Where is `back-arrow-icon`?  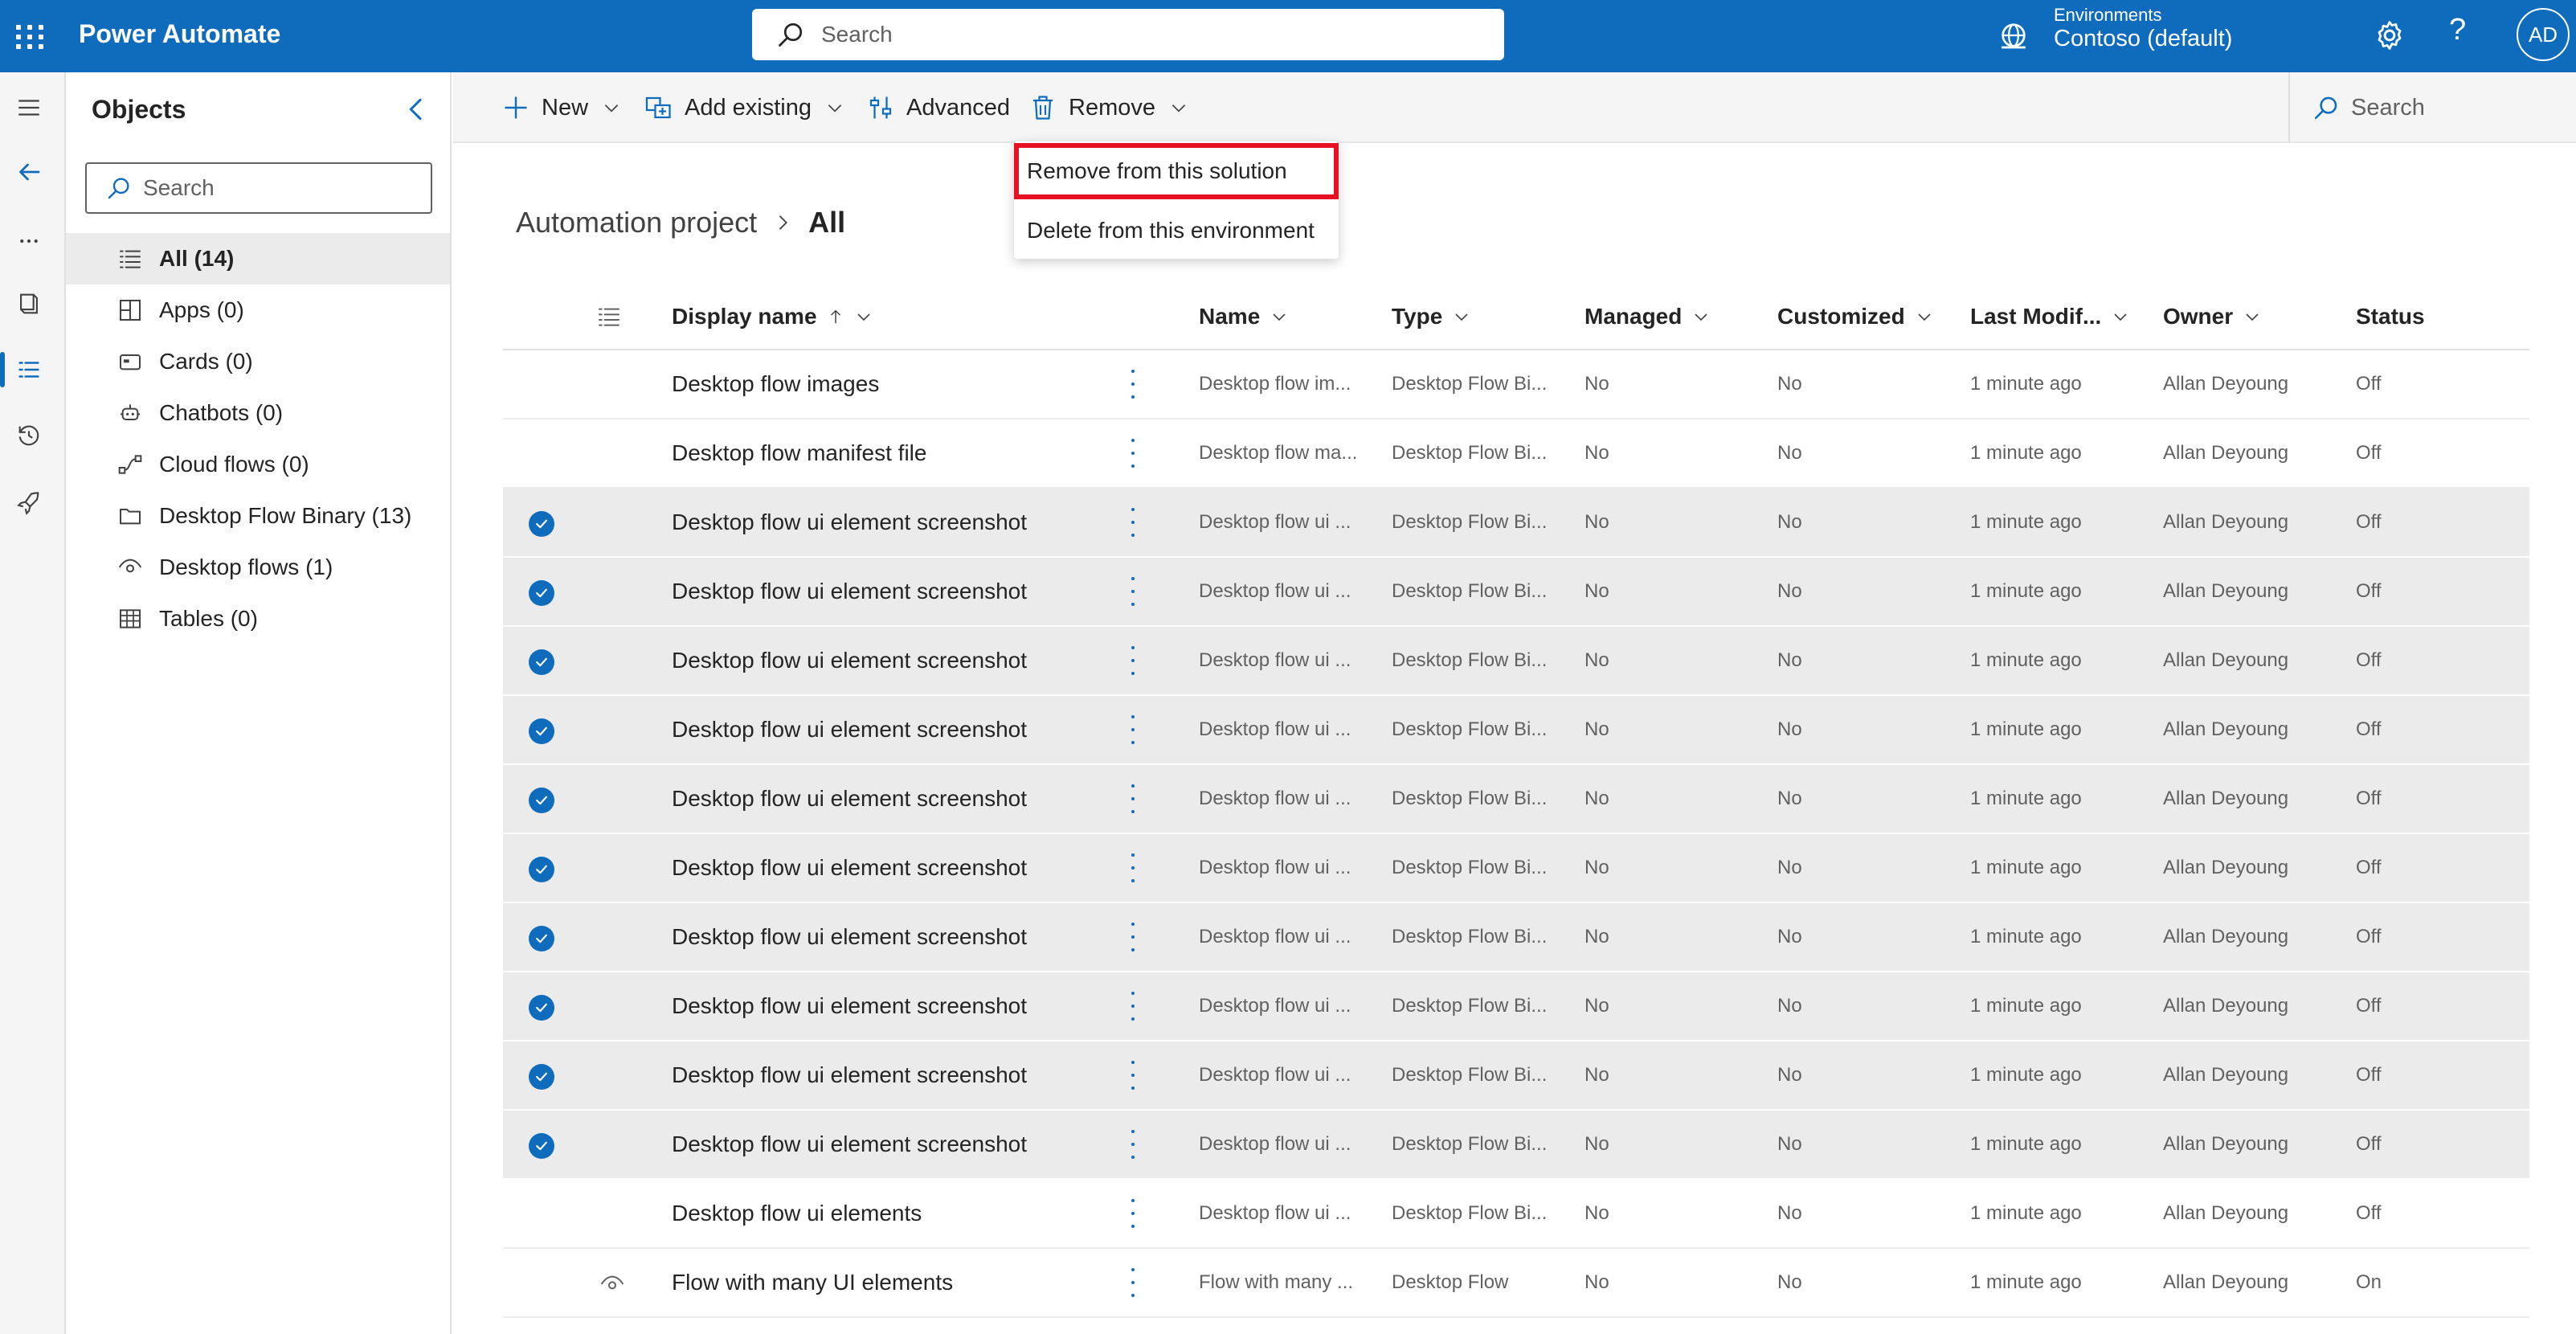 back-arrow-icon is located at coordinates (29, 172).